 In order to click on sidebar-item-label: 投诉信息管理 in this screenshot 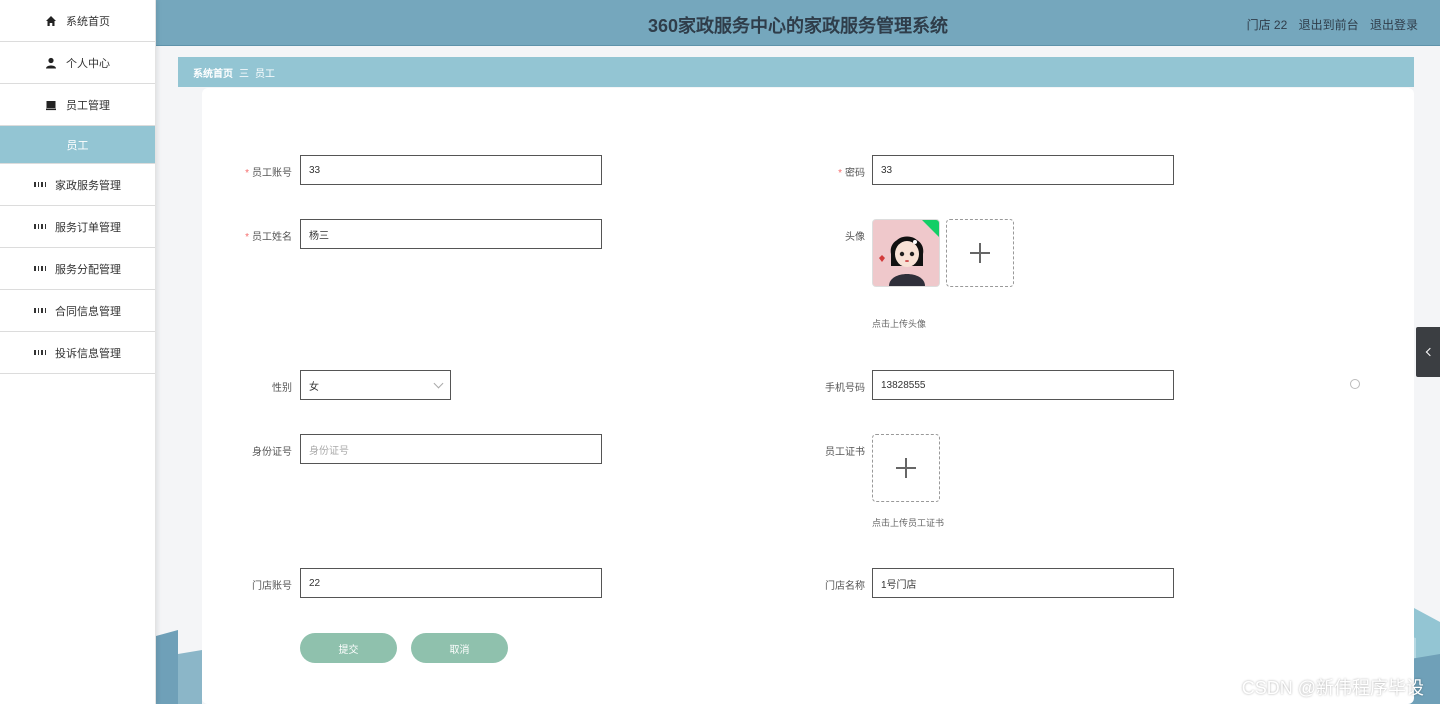, I will do `click(88, 353)`.